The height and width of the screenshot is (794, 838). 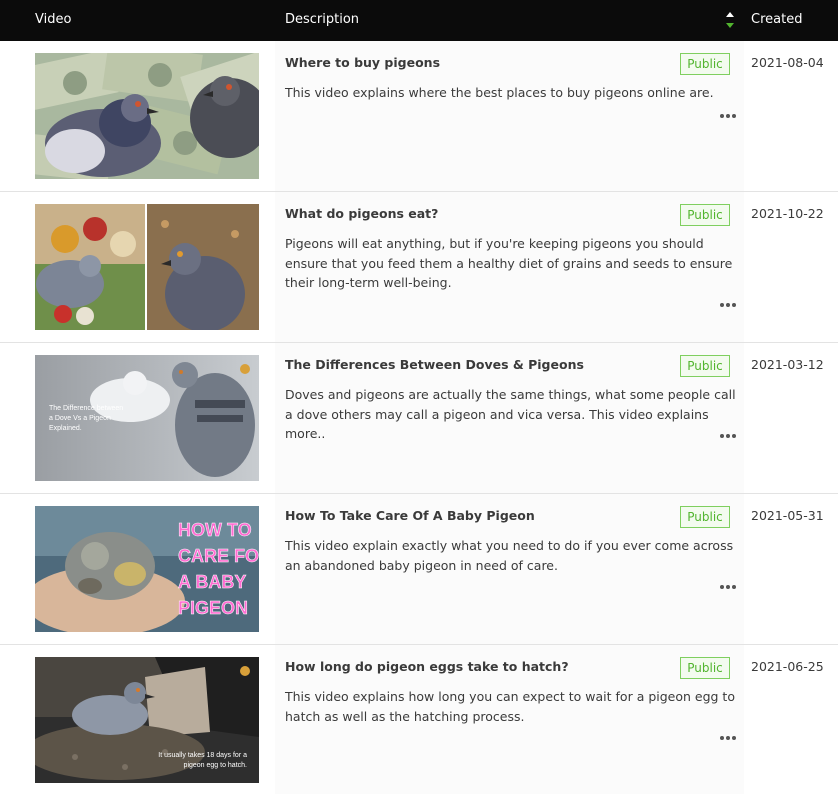 I want to click on svg-text: CARE FOR, so click(x=218, y=556).